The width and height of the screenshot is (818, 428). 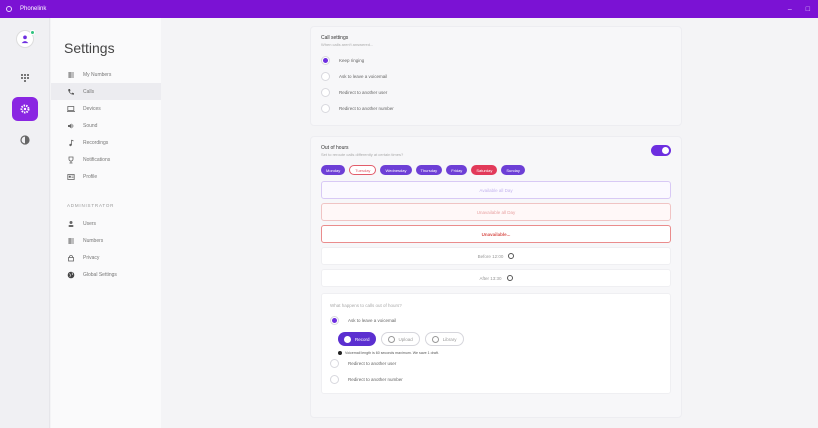 I want to click on after-time-row: After 13:30, so click(x=496, y=278).